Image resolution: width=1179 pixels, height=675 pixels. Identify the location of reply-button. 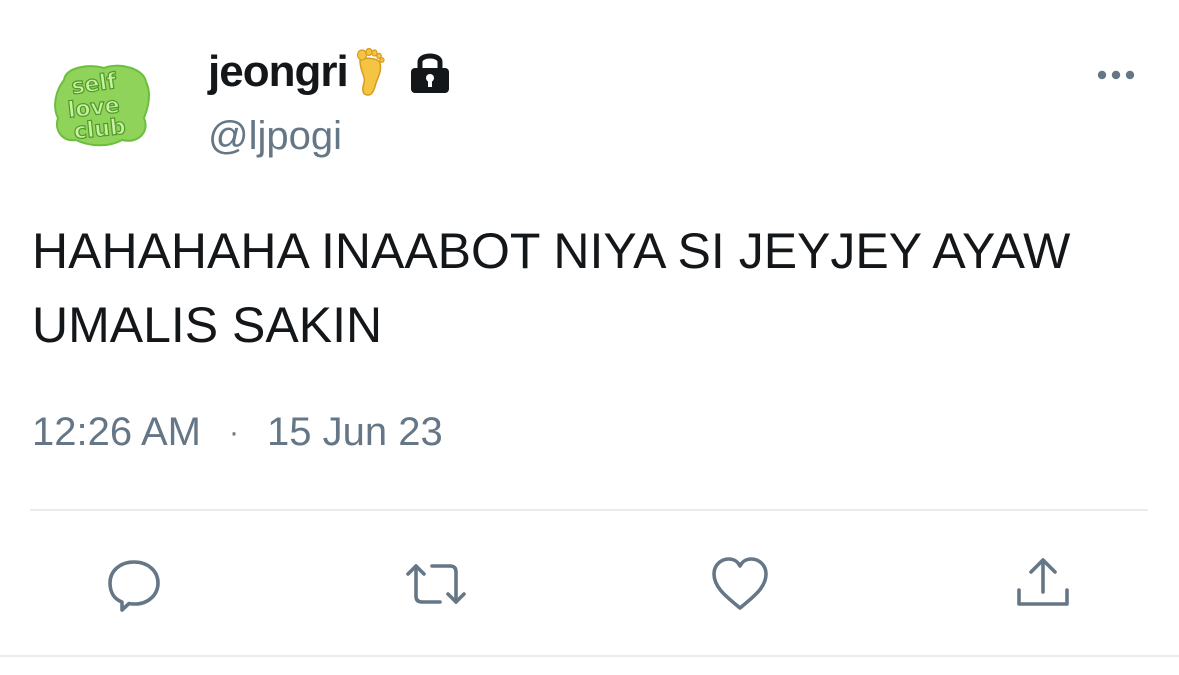
(134, 584).